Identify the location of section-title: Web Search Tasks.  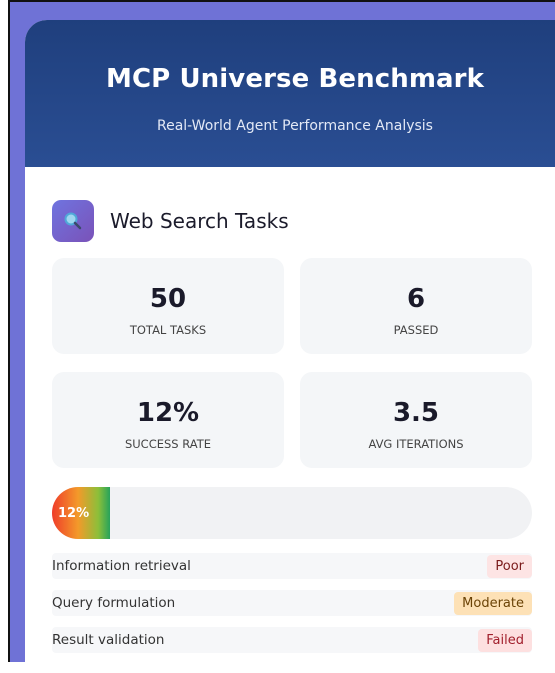
(199, 221).